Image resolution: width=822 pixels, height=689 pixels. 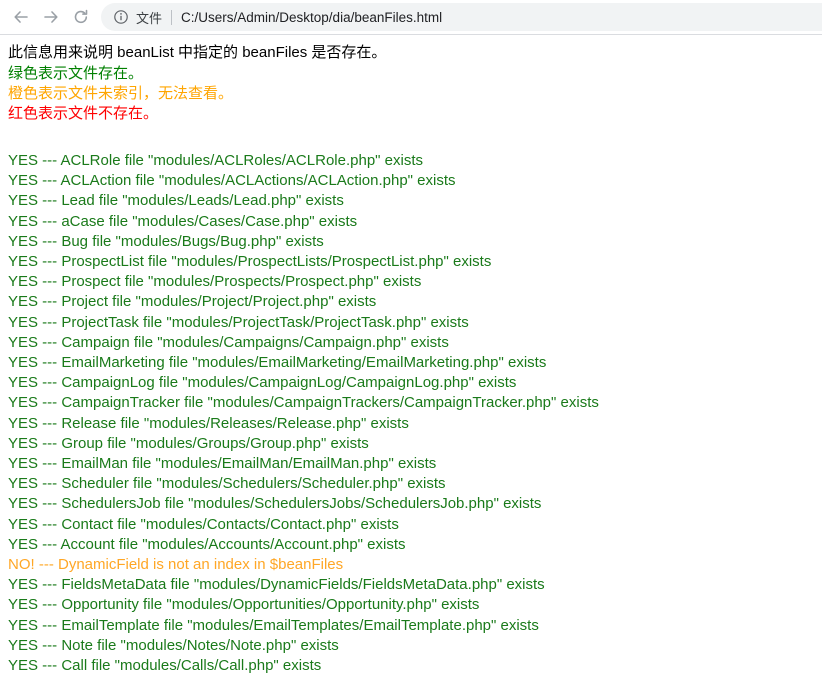 I want to click on reload-button, so click(x=81, y=17).